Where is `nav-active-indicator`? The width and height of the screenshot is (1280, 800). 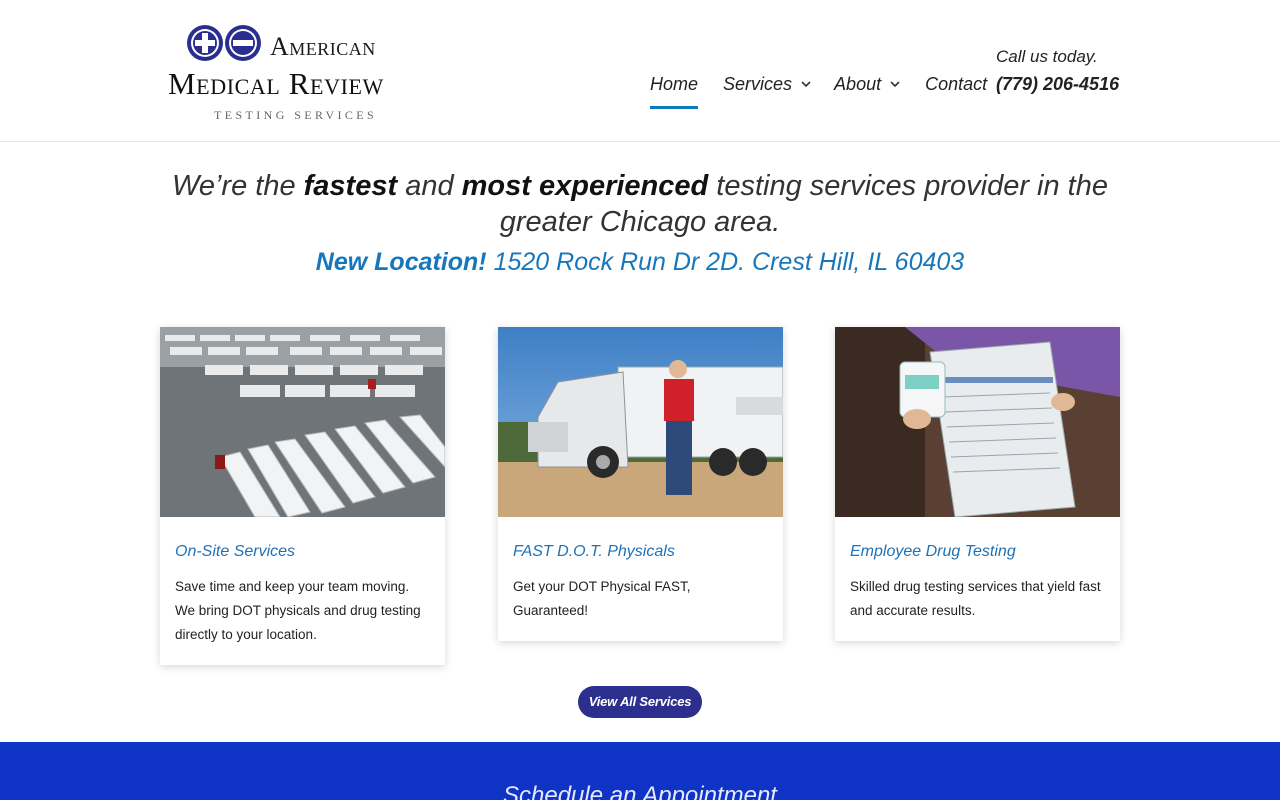
nav-active-indicator is located at coordinates (674, 107).